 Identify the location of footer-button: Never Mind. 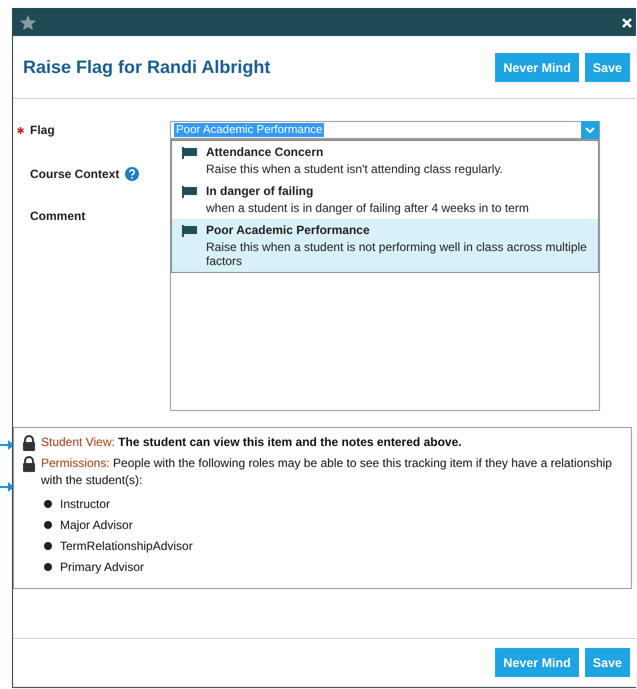
(537, 662).